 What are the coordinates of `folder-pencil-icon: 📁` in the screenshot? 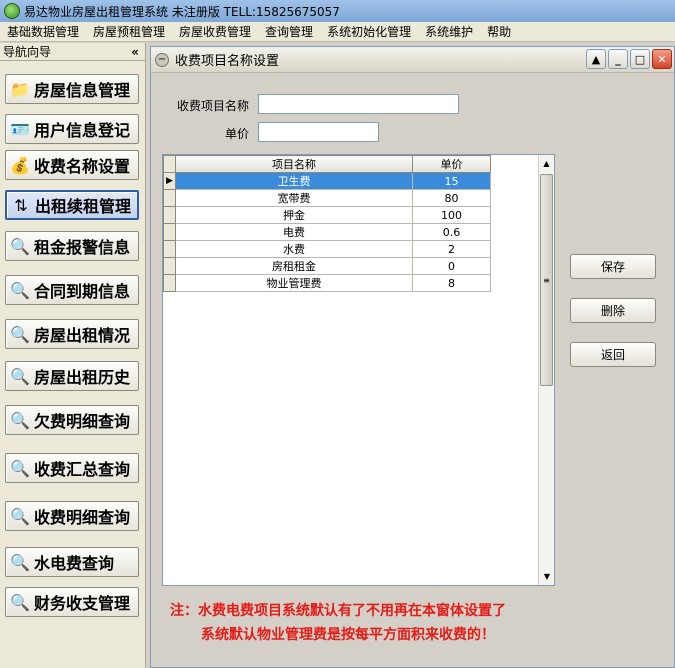 It's located at (20, 89).